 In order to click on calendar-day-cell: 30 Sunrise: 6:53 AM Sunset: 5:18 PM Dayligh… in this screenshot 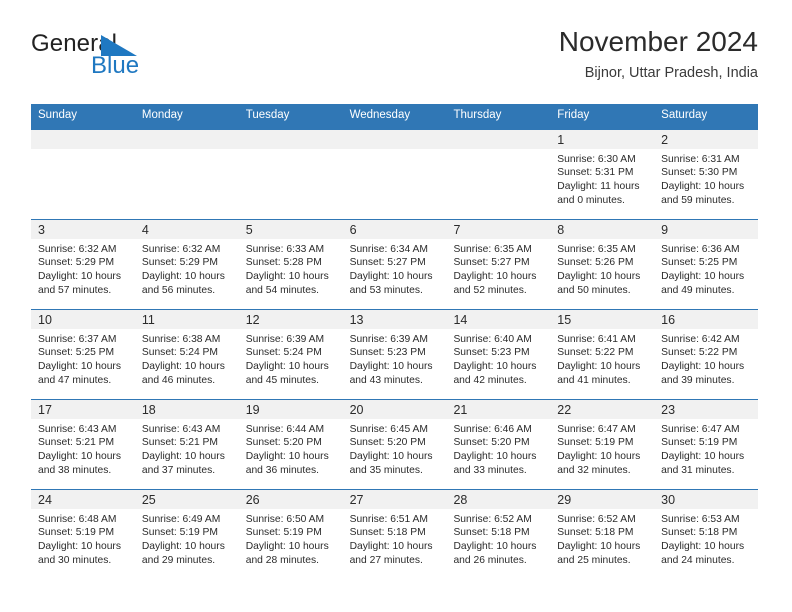, I will do `click(706, 534)`.